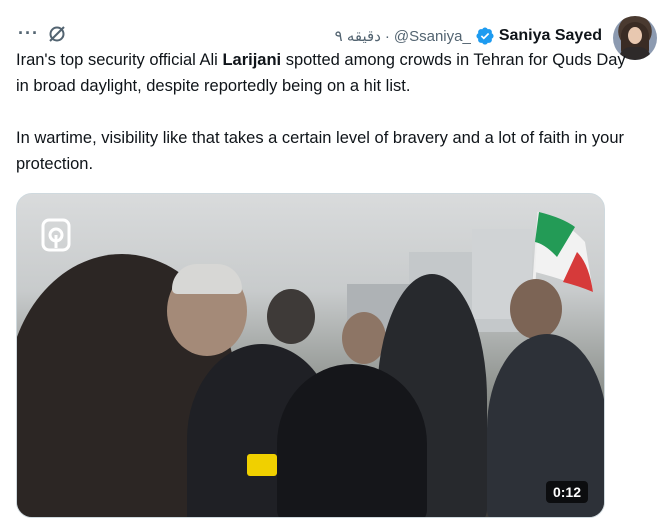  Describe the element at coordinates (485, 36) in the screenshot. I see `verified-badge-icon` at that location.